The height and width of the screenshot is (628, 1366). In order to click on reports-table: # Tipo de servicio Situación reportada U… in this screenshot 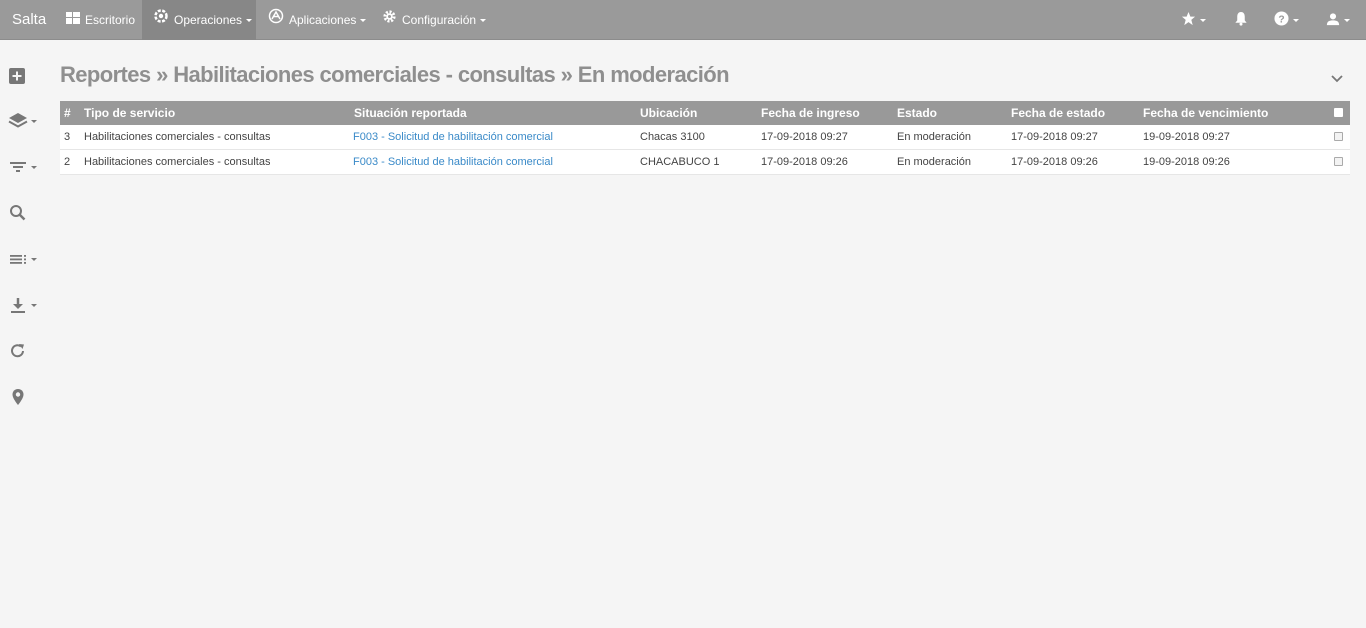, I will do `click(705, 138)`.